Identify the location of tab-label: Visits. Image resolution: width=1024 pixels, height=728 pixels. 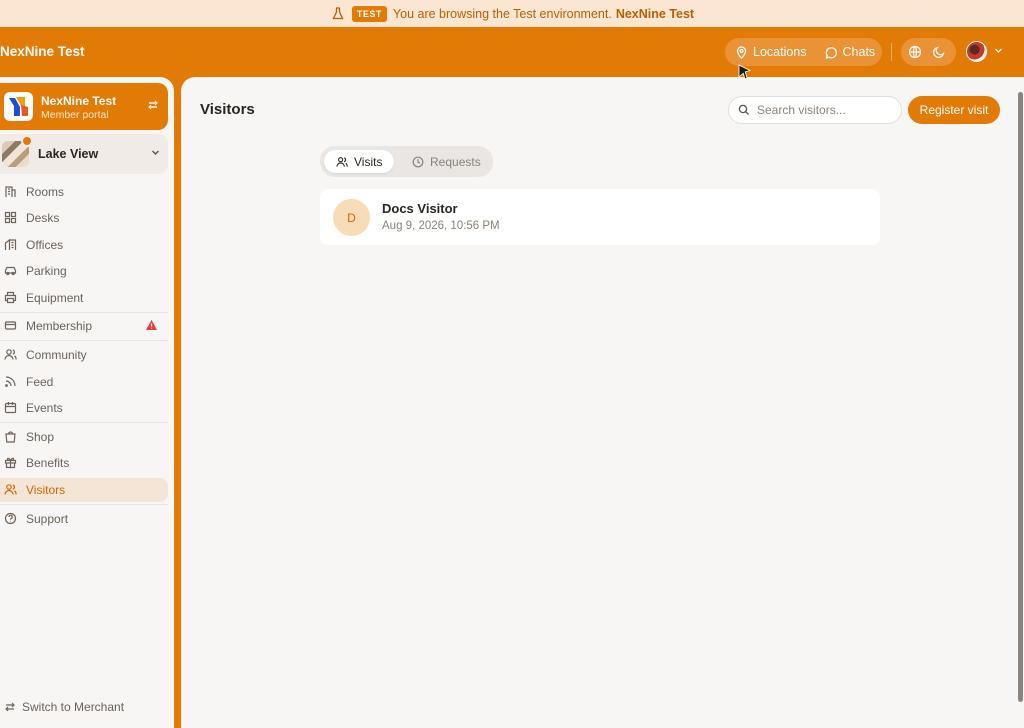
(368, 161).